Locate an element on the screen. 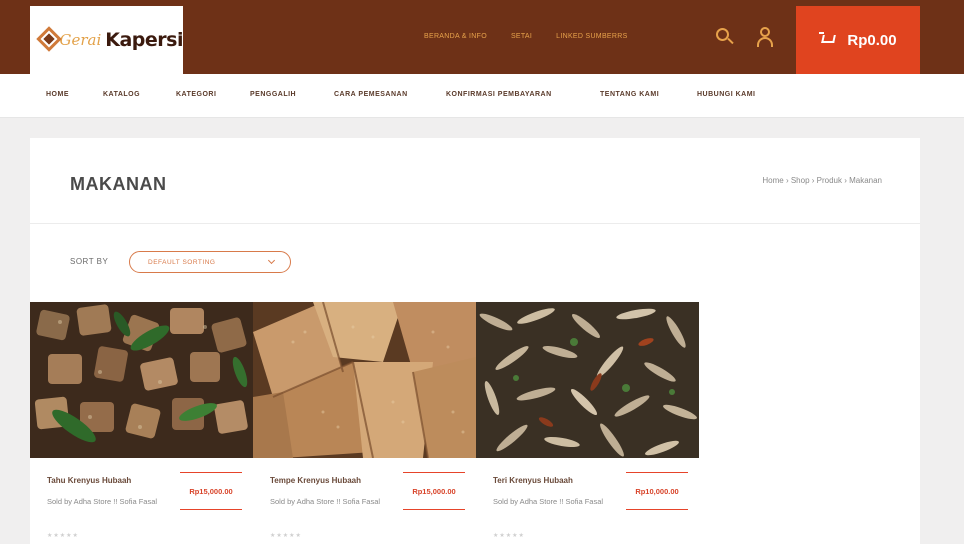  nav-kategori: KATEGORI is located at coordinates (196, 94).